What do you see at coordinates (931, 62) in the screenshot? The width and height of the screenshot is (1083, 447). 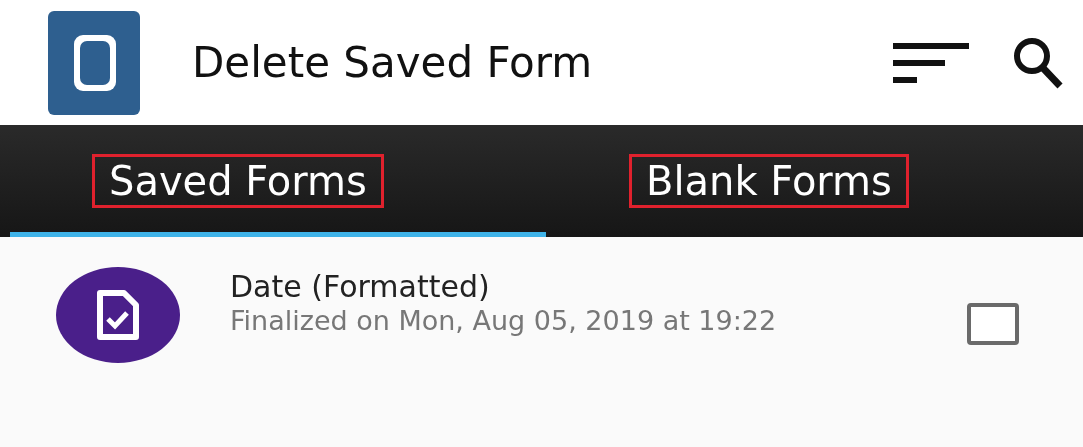 I see `sort-icon` at bounding box center [931, 62].